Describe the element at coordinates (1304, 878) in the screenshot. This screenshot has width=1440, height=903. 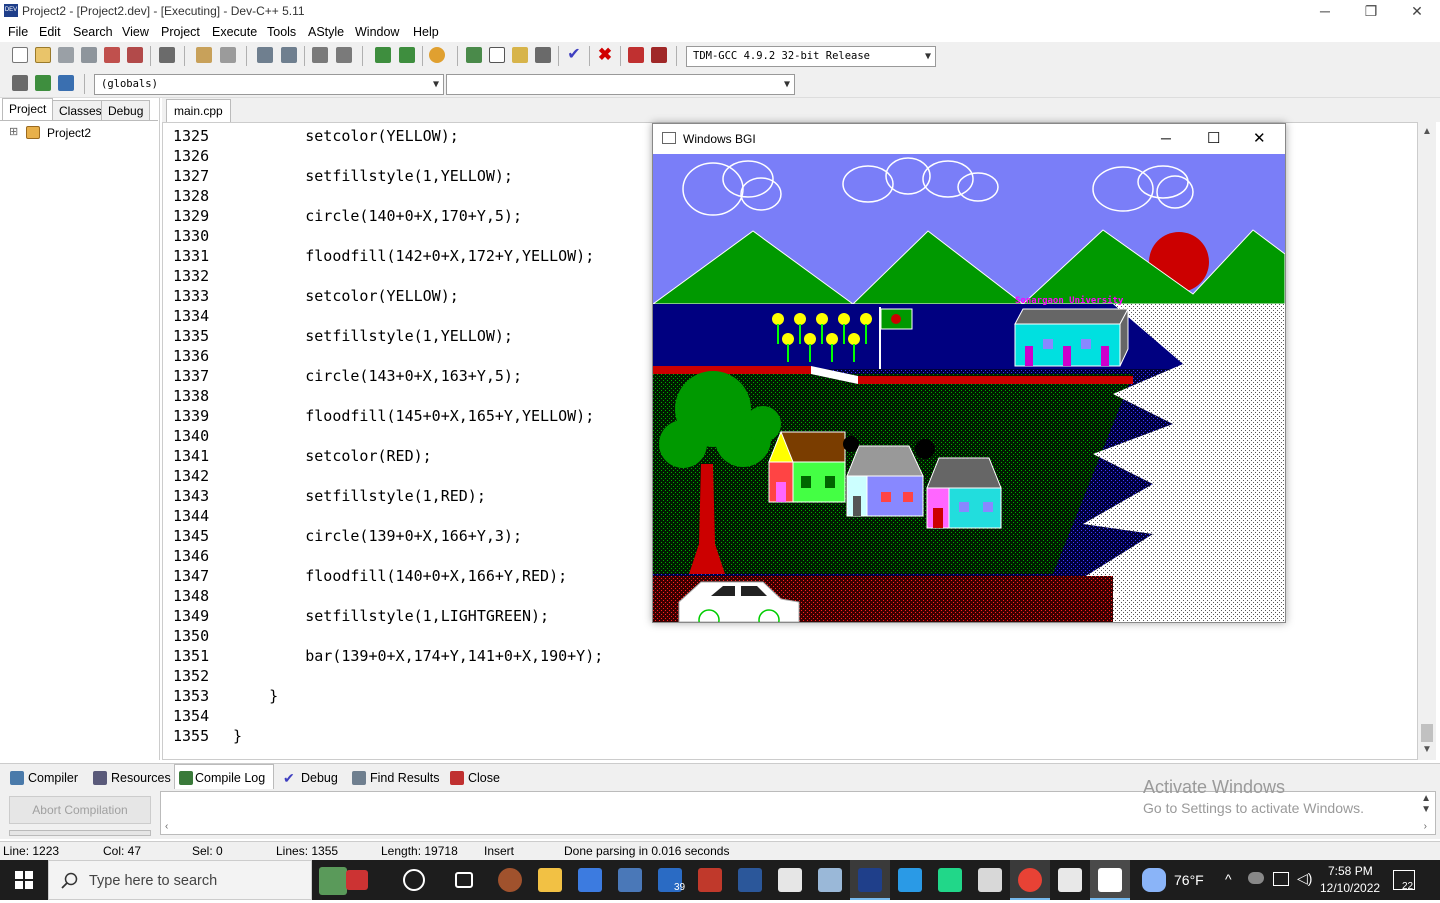
I see `volume-icon: ◁)` at that location.